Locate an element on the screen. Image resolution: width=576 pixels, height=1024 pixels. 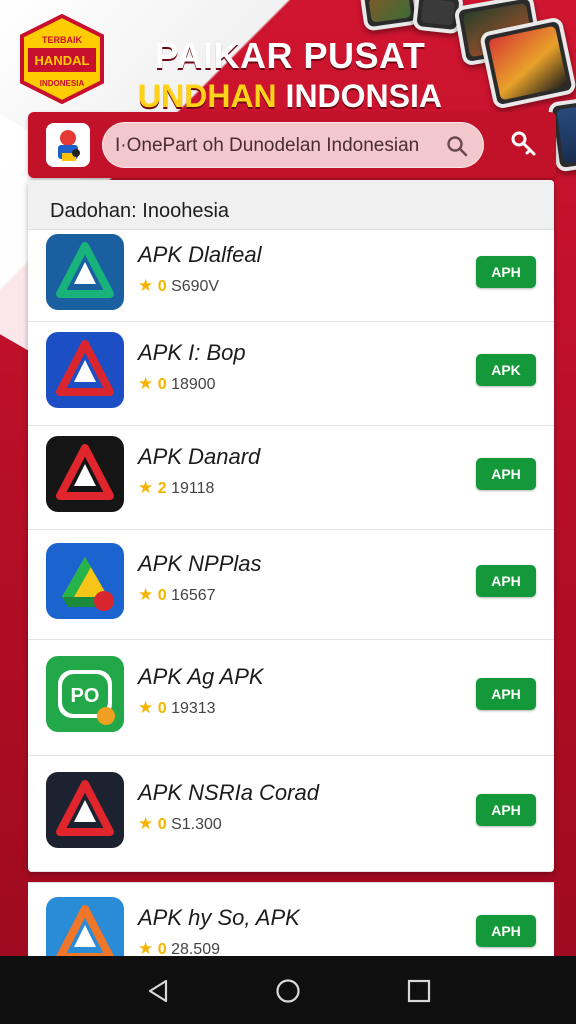
app-name: APK Ag APK is located at coordinates (201, 677).